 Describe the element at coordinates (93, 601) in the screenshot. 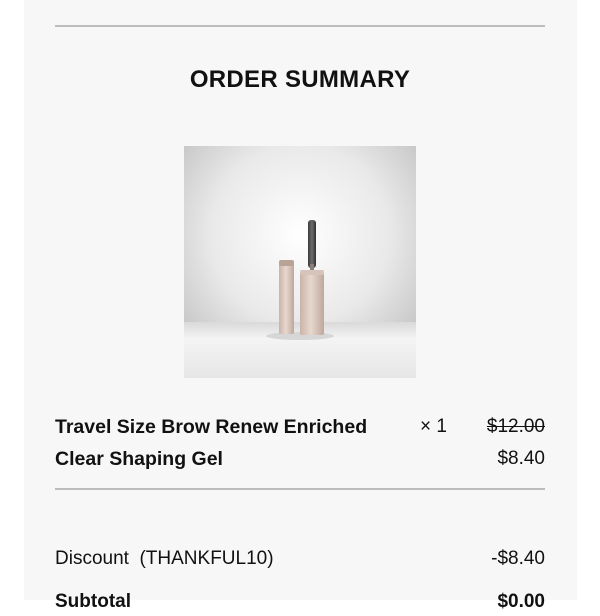

I see `subtotal-label: Subtotal` at that location.